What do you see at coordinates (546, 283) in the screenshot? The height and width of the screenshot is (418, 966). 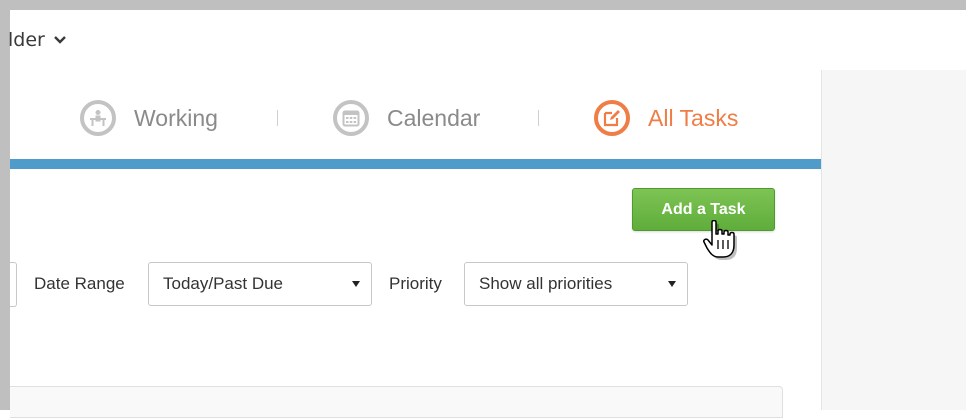 I see `priority-value: Show all priorities` at bounding box center [546, 283].